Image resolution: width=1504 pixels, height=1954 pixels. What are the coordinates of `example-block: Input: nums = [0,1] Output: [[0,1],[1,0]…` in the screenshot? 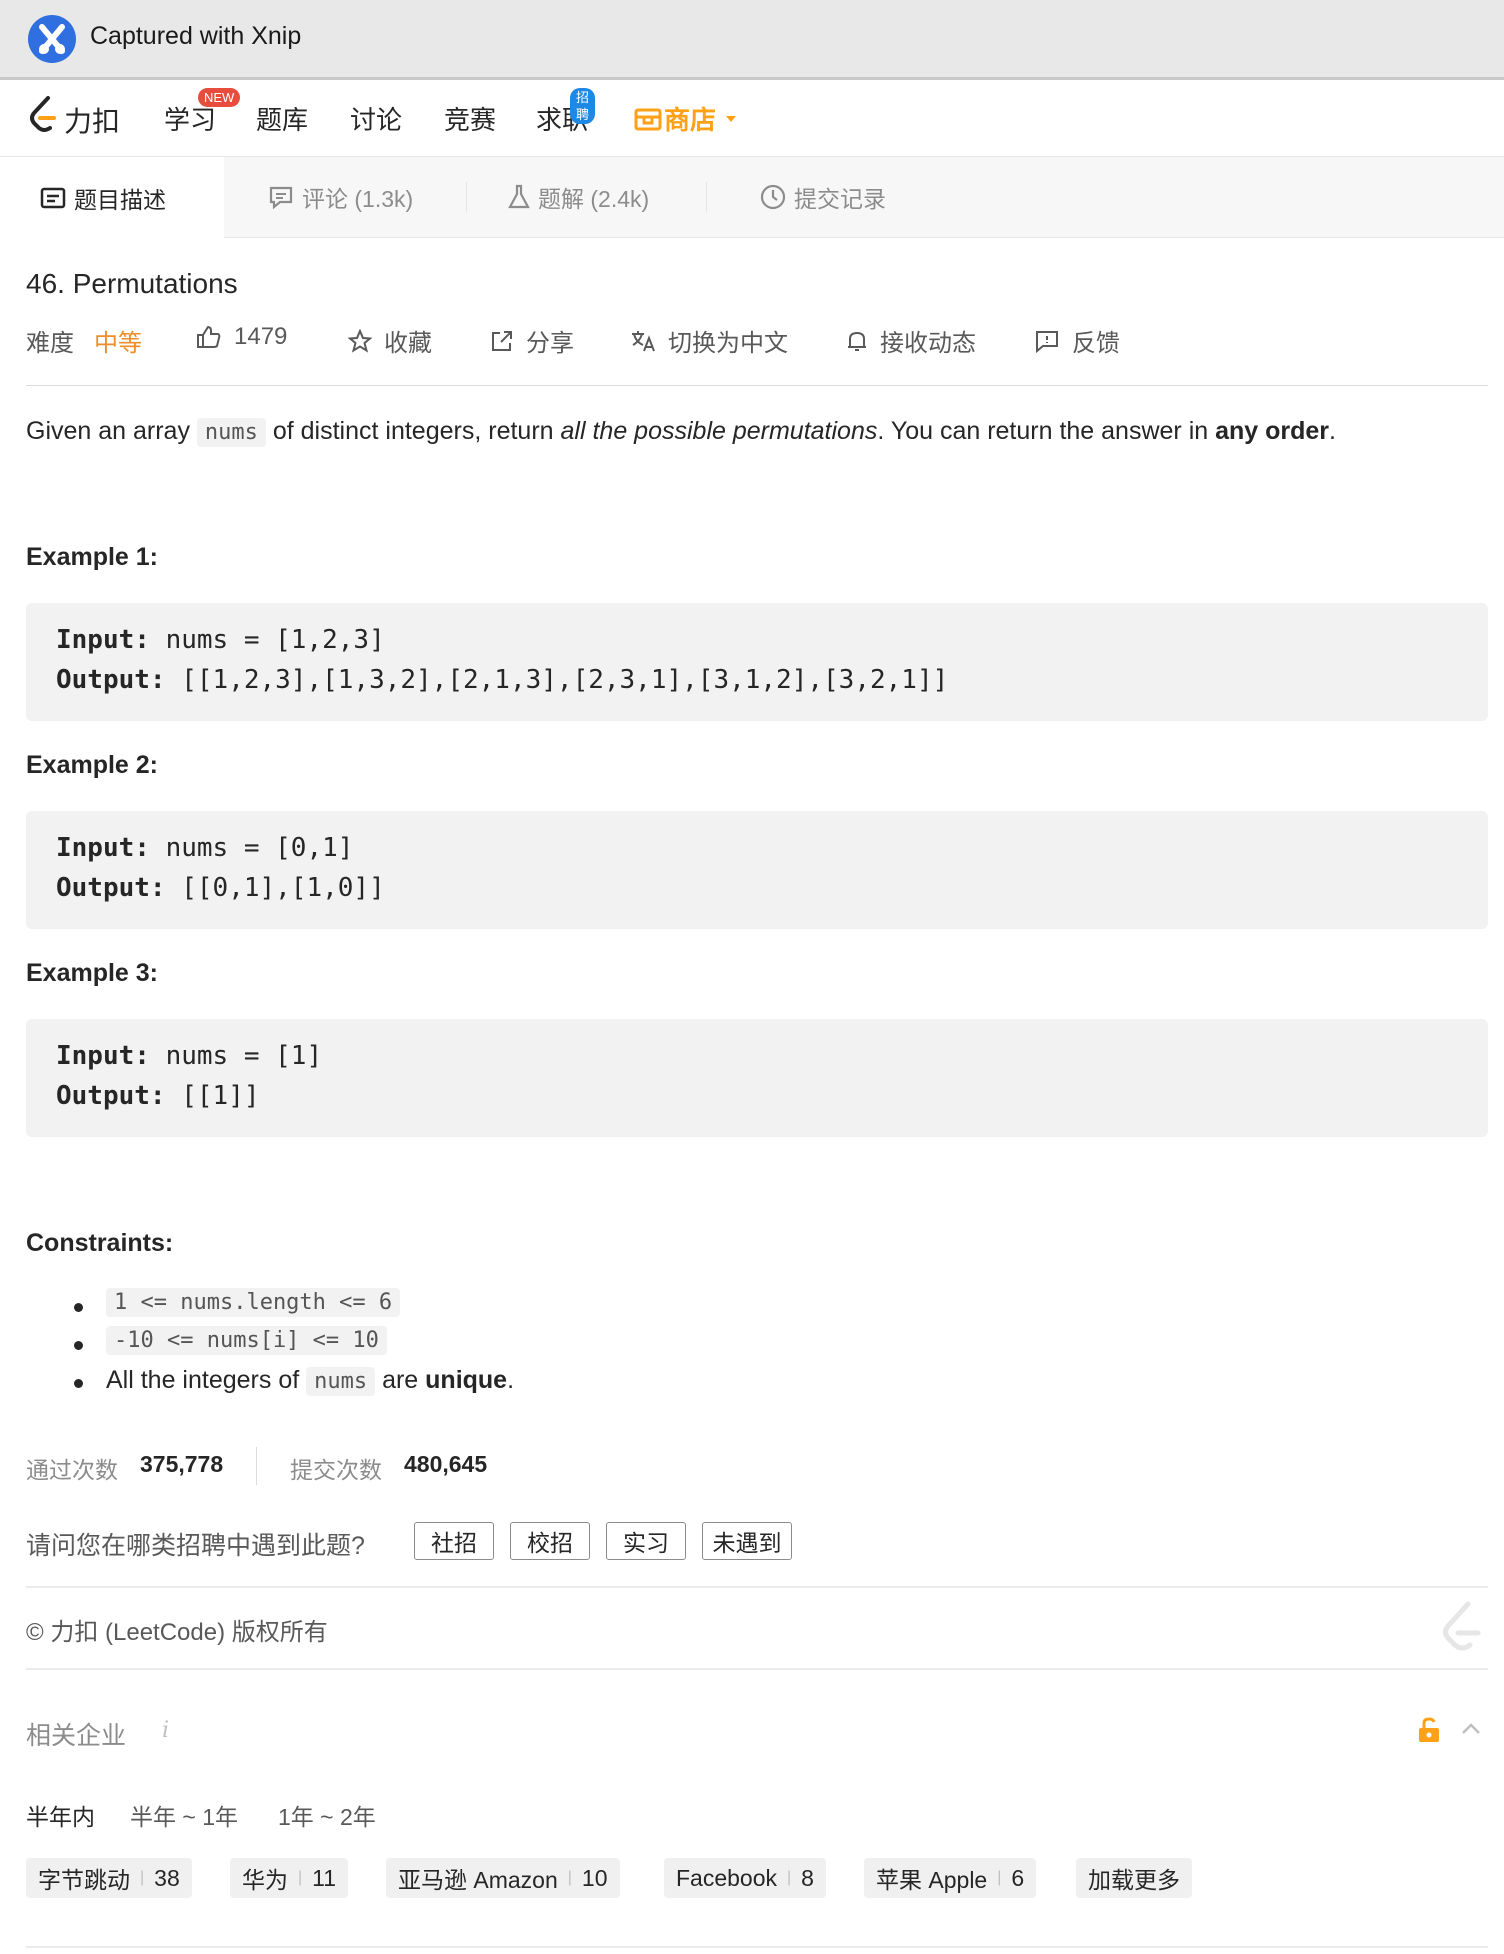 It's located at (757, 870).